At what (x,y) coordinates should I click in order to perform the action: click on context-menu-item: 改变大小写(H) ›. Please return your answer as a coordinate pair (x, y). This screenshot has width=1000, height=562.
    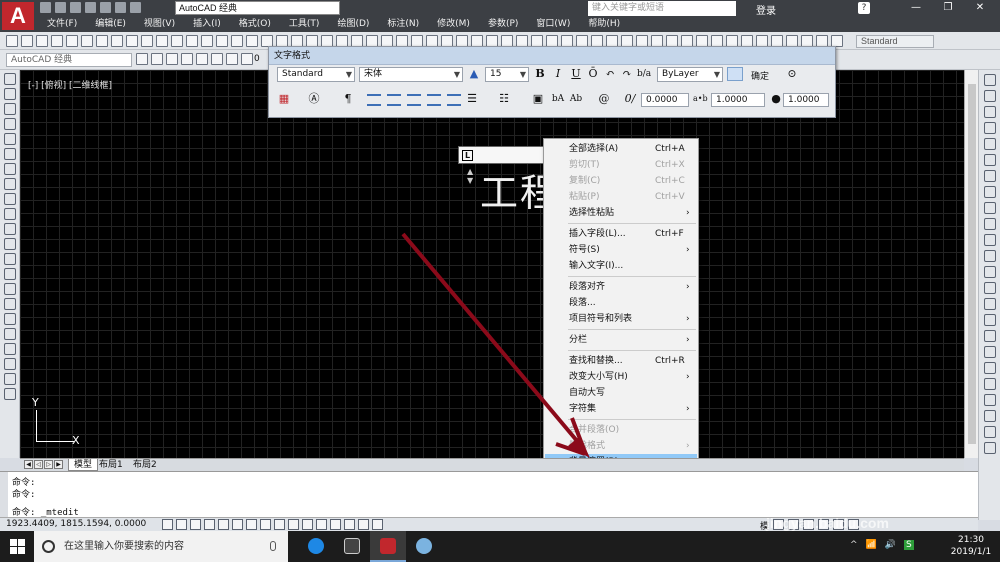
    Looking at the image, I should click on (621, 377).